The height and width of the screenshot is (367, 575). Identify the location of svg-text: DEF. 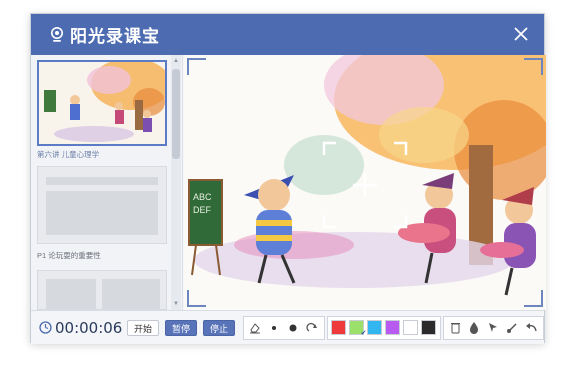
(202, 210).